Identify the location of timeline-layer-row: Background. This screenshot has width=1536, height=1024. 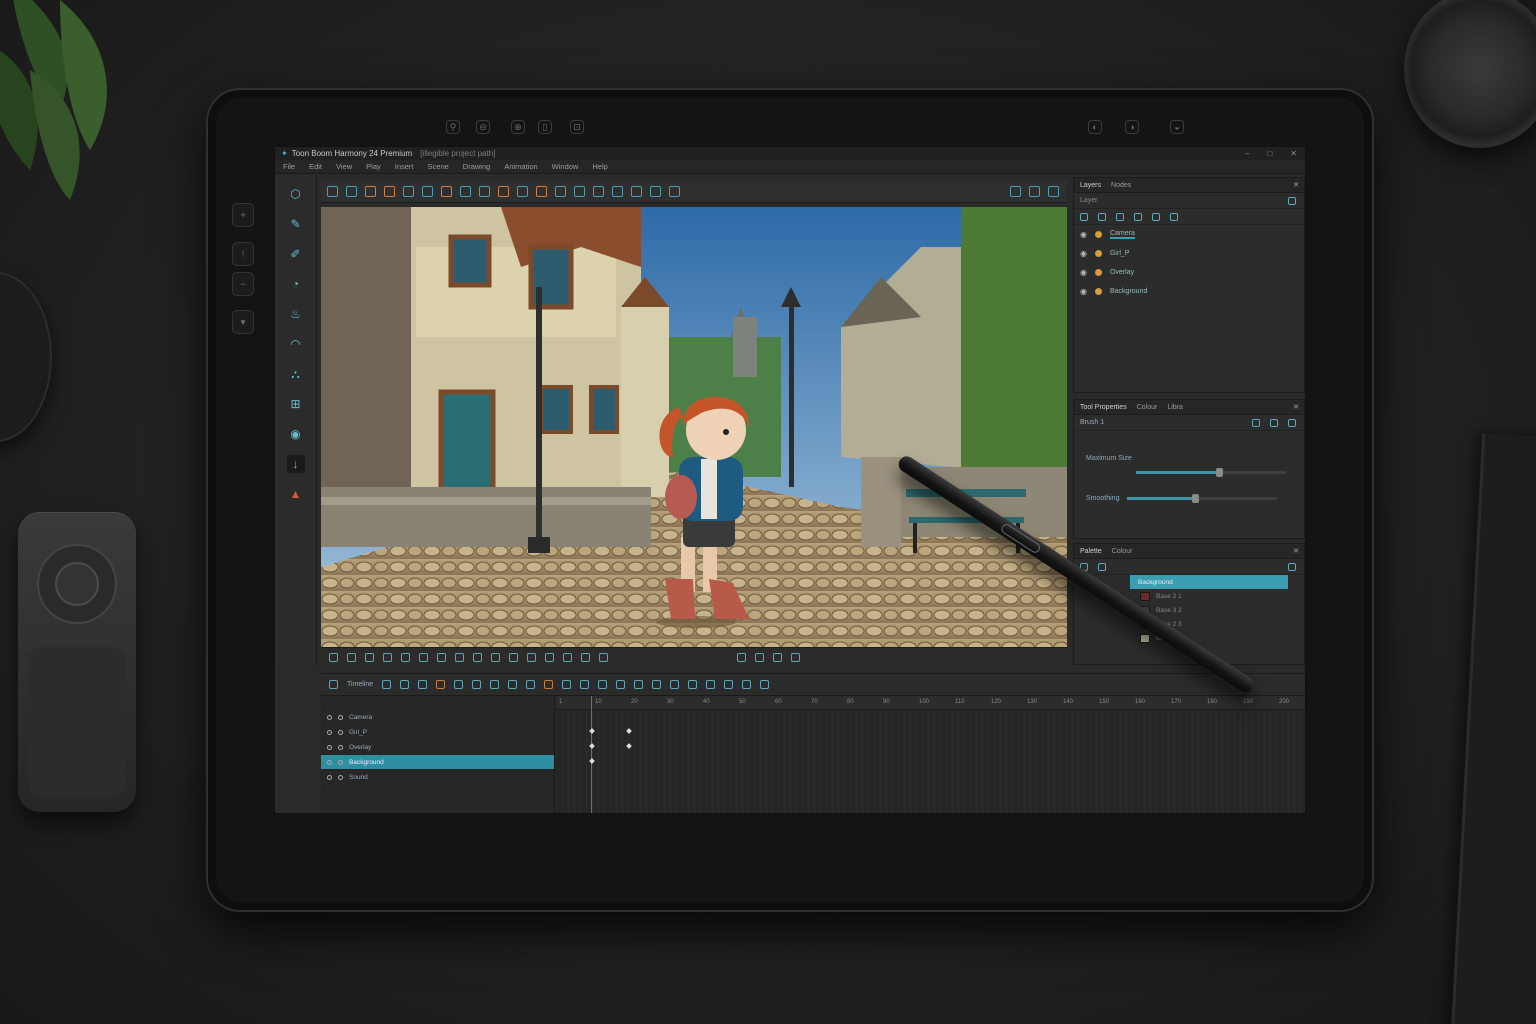
(437, 762).